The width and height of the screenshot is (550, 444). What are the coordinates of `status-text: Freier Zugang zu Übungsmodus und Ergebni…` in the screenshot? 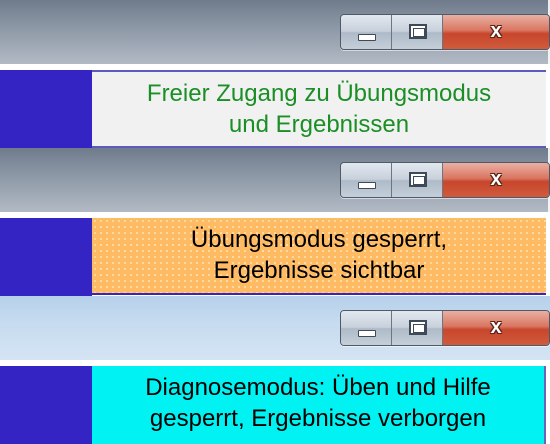 It's located at (319, 109).